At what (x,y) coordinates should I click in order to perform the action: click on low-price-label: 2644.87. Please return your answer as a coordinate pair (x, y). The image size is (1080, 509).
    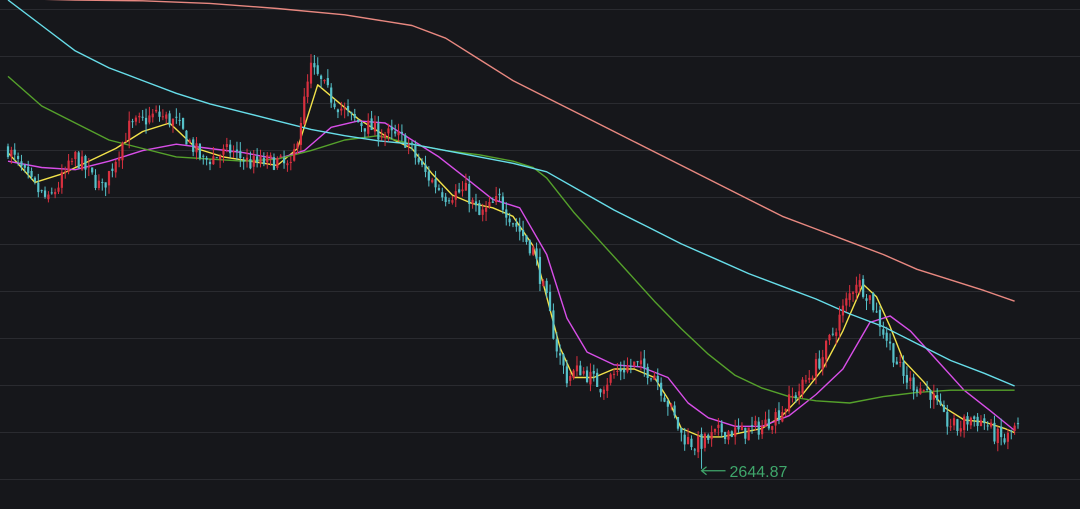
    Looking at the image, I should click on (759, 472).